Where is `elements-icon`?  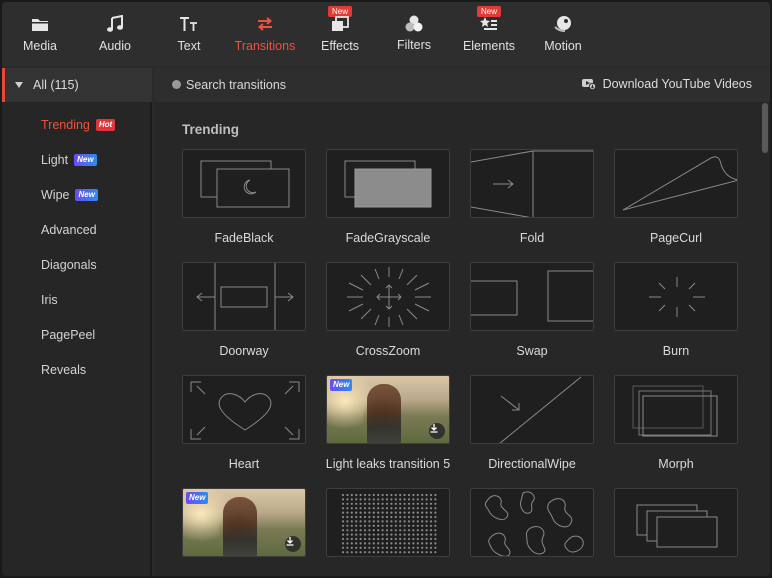 elements-icon is located at coordinates (489, 24).